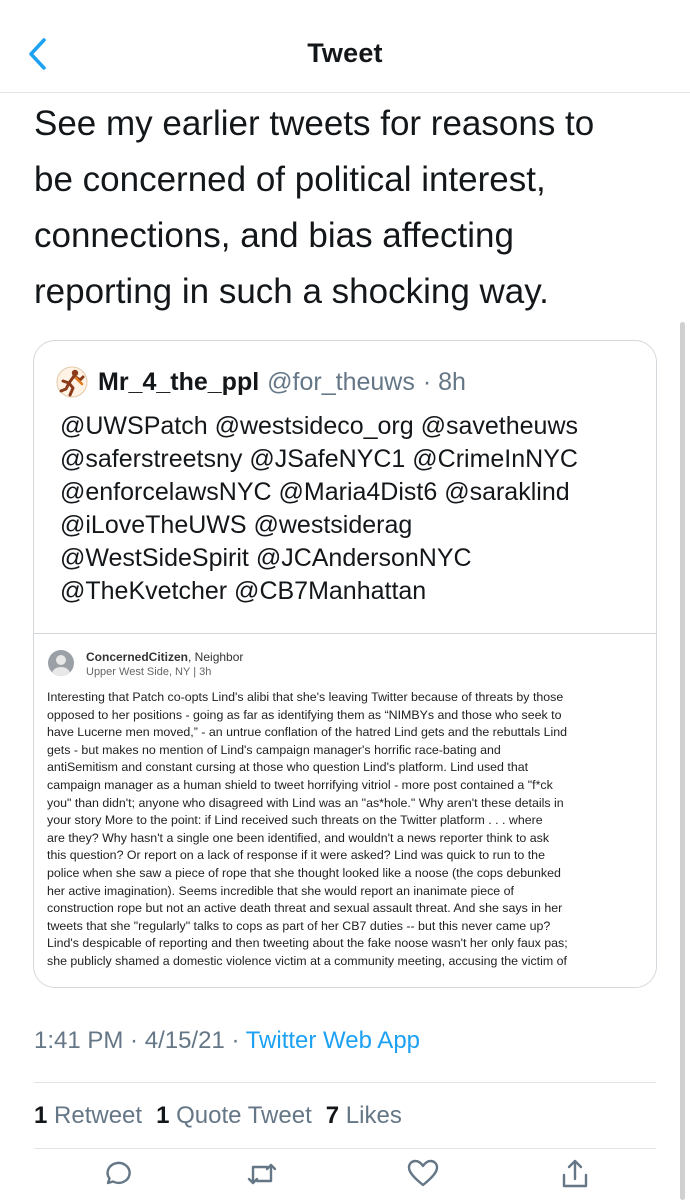  I want to click on heart-icon, so click(423, 1174).